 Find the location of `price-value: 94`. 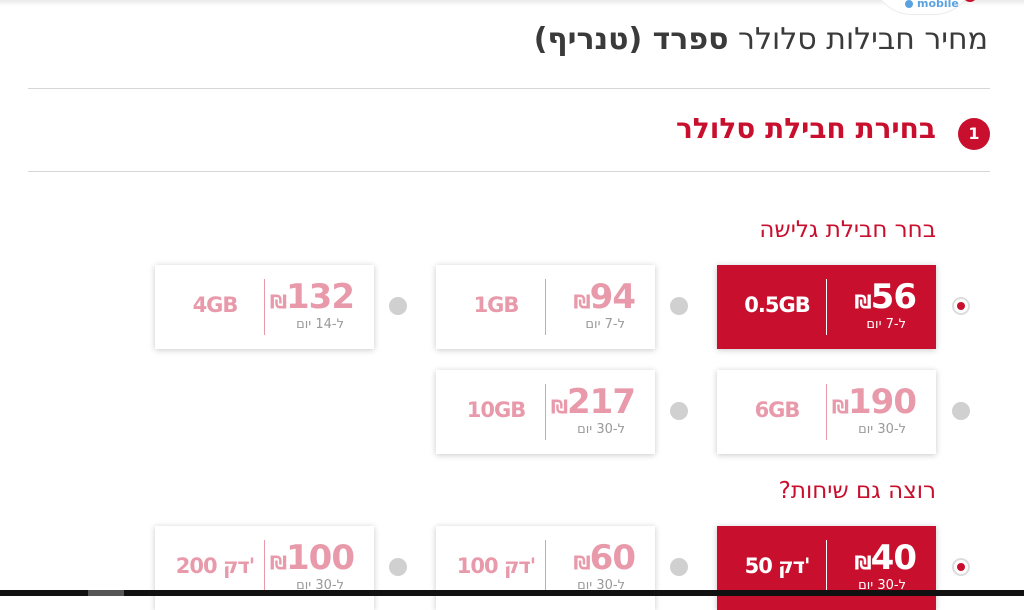

price-value: 94 is located at coordinates (612, 297).